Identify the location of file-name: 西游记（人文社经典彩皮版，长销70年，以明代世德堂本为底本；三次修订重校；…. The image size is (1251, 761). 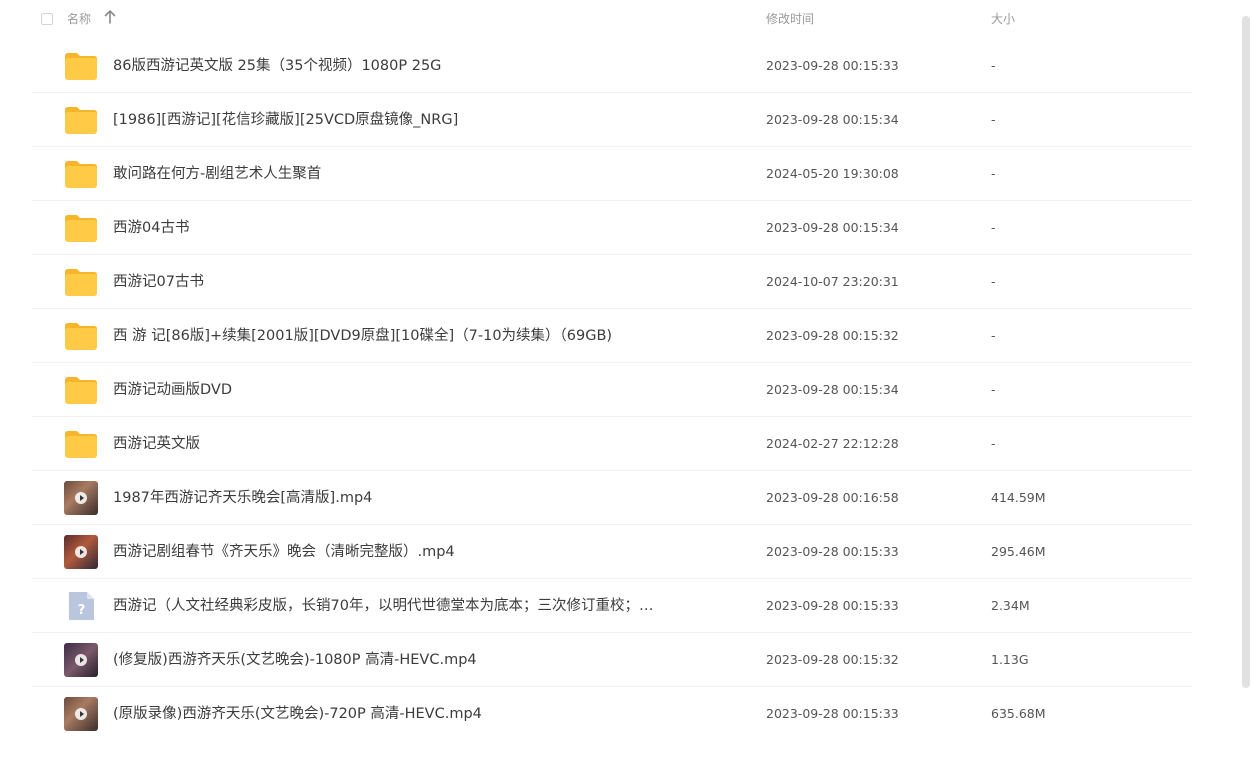
(408, 606).